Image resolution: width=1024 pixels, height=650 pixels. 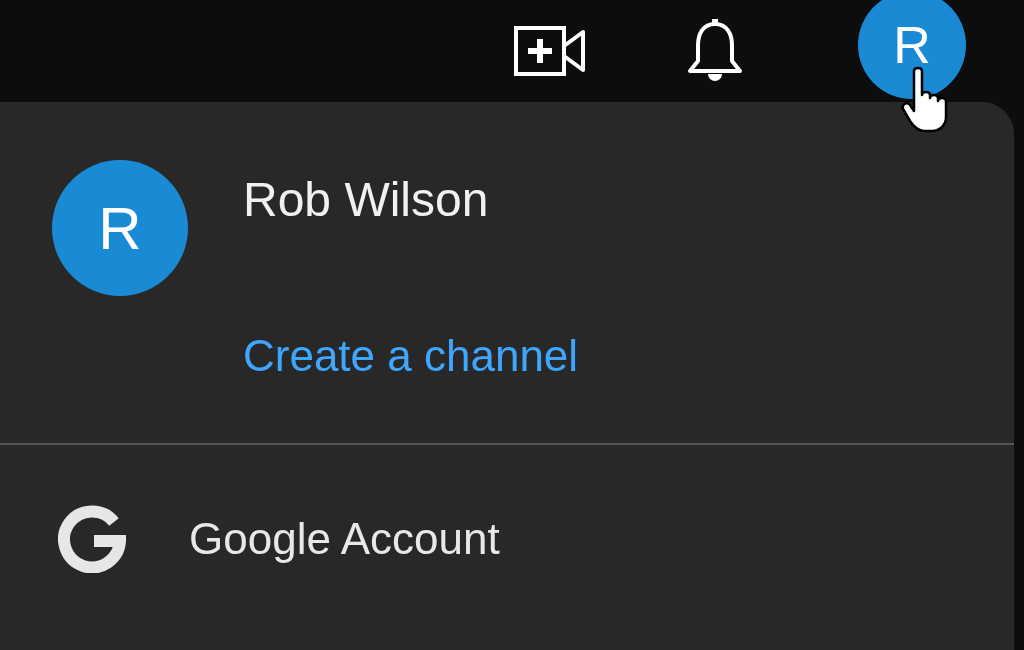 What do you see at coordinates (366, 199) in the screenshot?
I see `account-name: Rob Wilson` at bounding box center [366, 199].